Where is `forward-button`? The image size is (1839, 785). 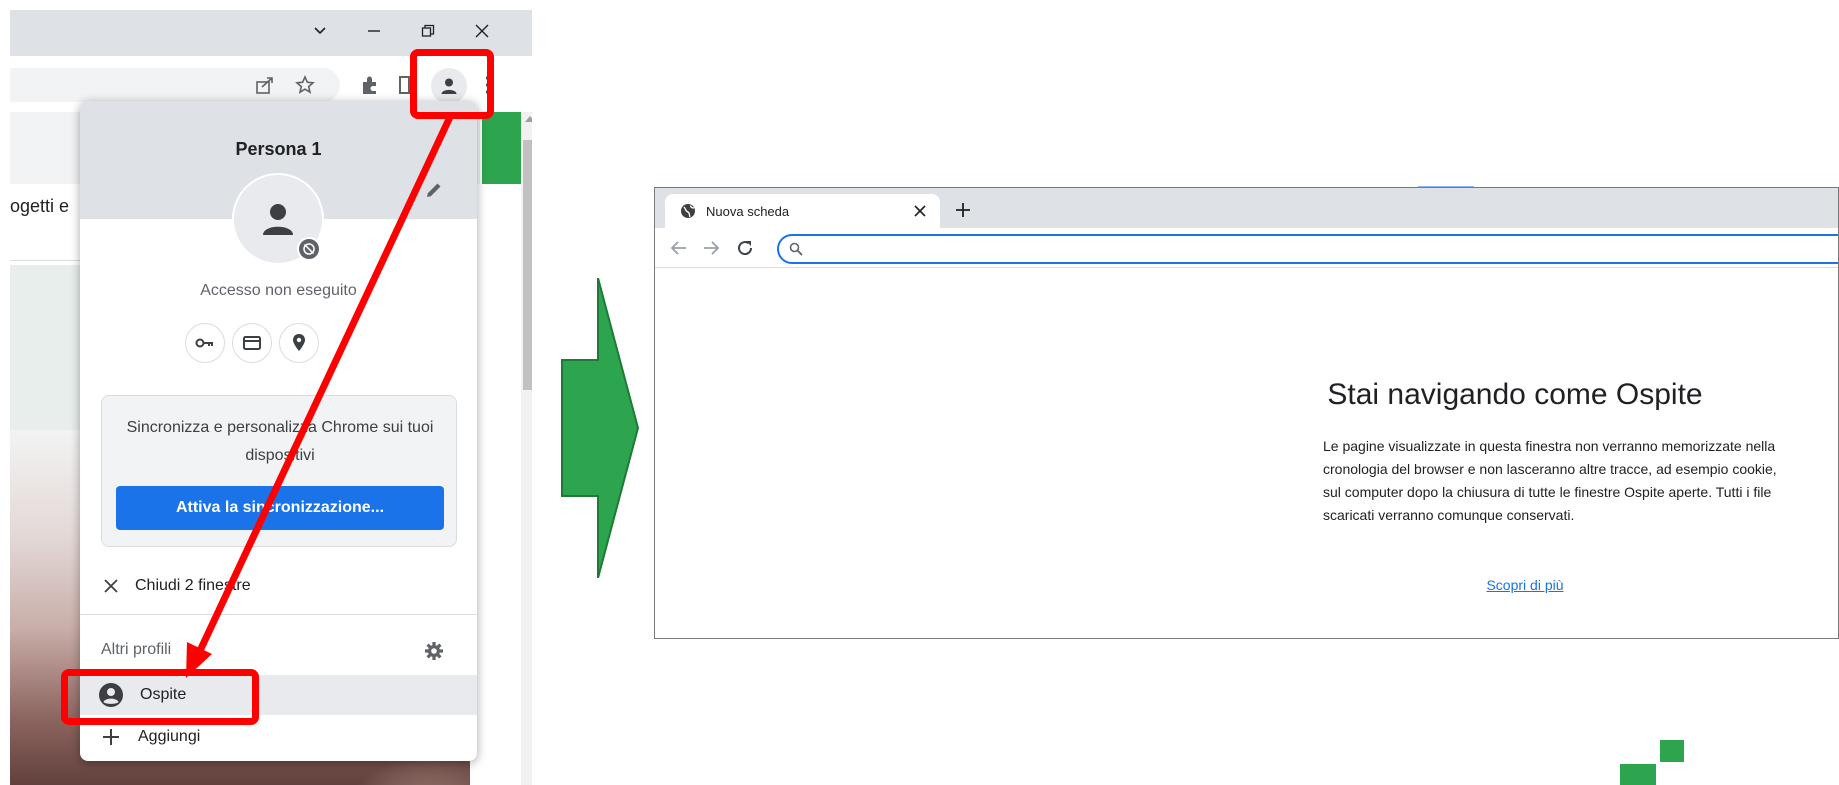
forward-button is located at coordinates (711, 250).